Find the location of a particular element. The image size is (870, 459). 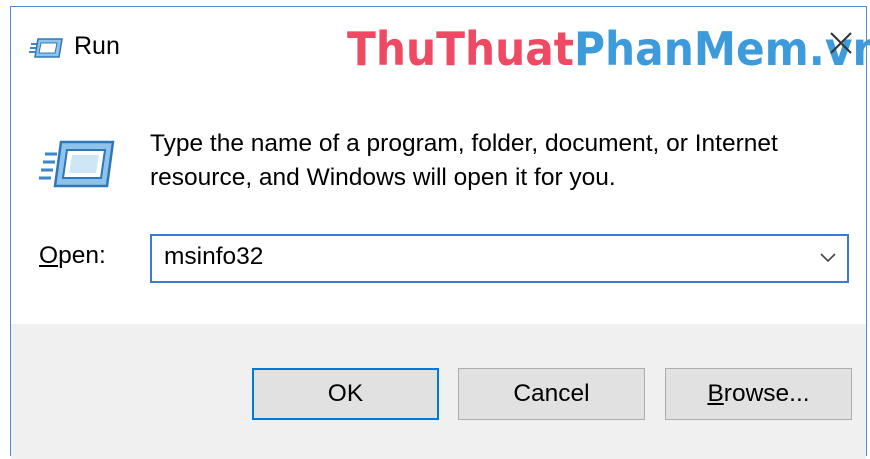

watermark-logo: ThuThuatPhanMem.vn is located at coordinates (608, 49).